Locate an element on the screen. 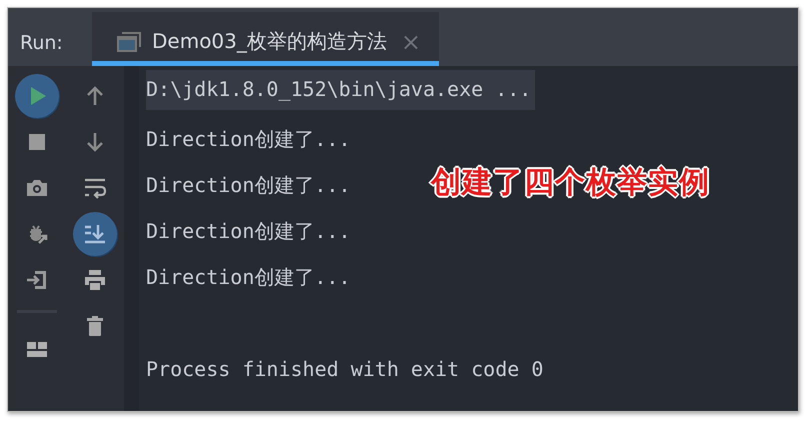  annotation-text: 创建了四个枚举实例 is located at coordinates (570, 183).